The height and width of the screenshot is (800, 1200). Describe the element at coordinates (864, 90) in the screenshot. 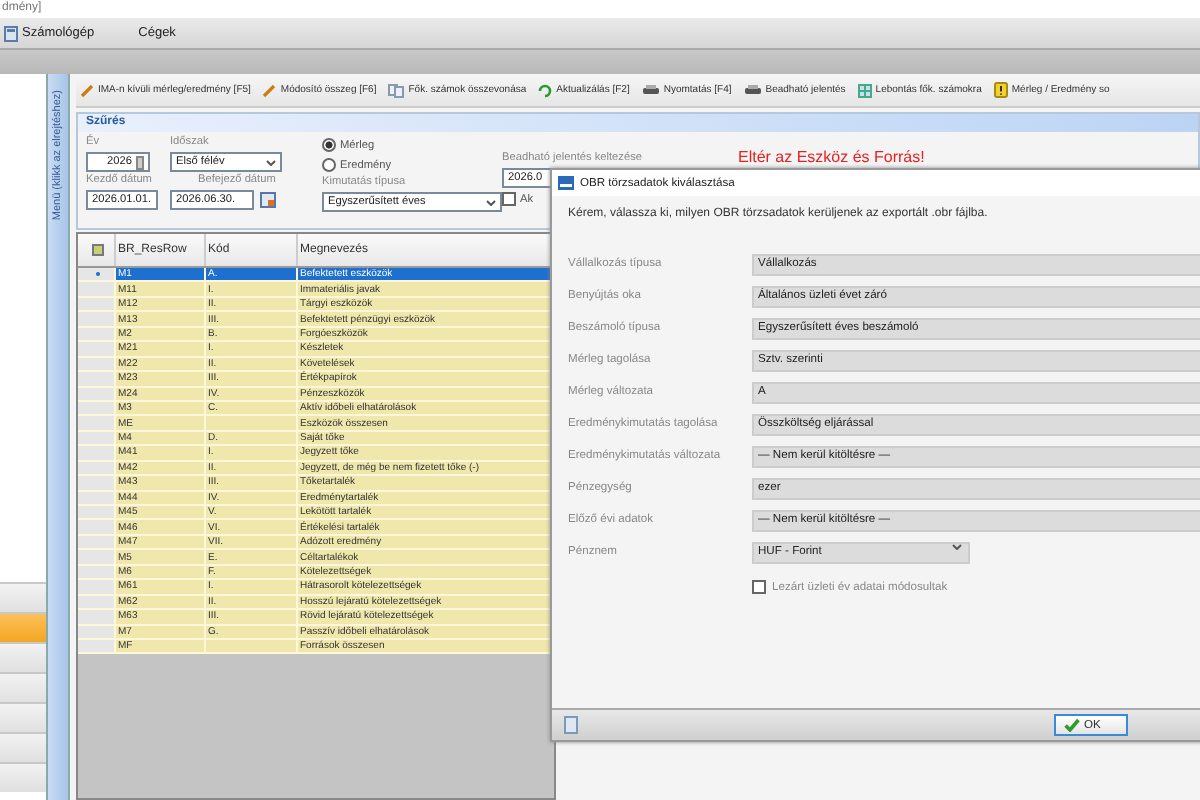

I see `grid-icon` at that location.